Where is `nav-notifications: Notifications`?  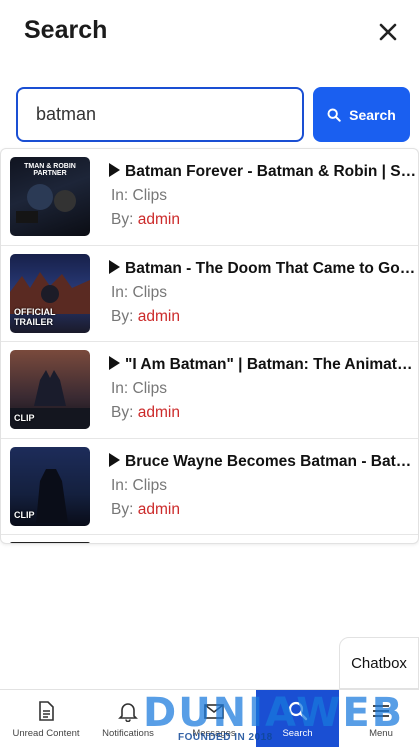 nav-notifications: Notifications is located at coordinates (128, 718).